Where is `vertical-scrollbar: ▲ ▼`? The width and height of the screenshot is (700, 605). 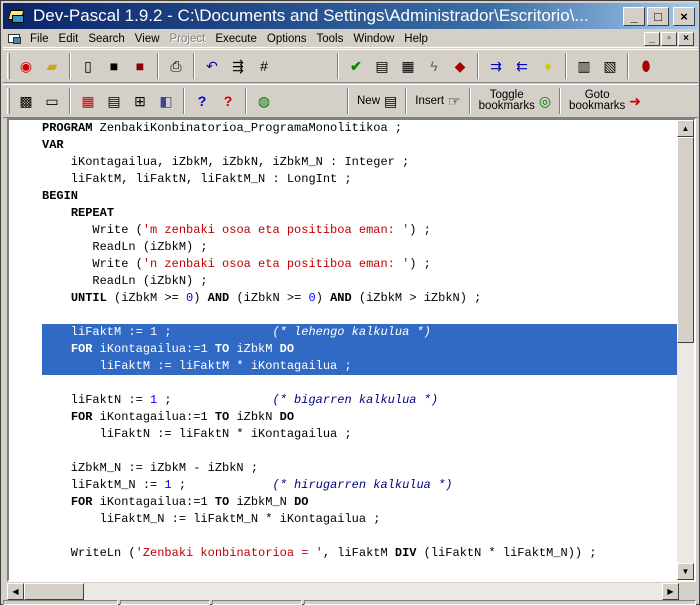
vertical-scrollbar: ▲ ▼ is located at coordinates (685, 350).